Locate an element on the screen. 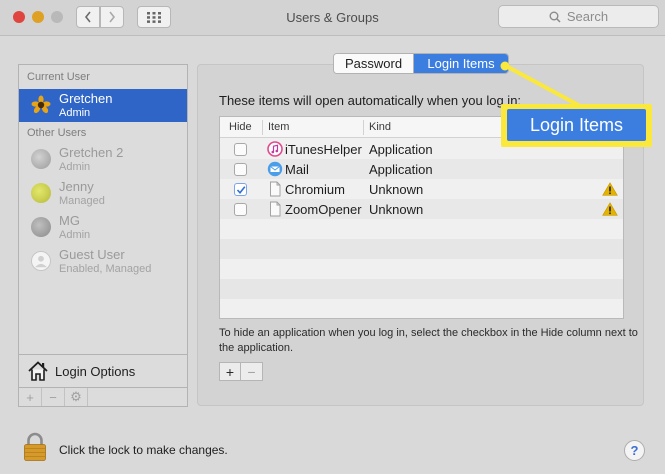 The image size is (665, 474). table-row: Mail Application is located at coordinates (421, 169).